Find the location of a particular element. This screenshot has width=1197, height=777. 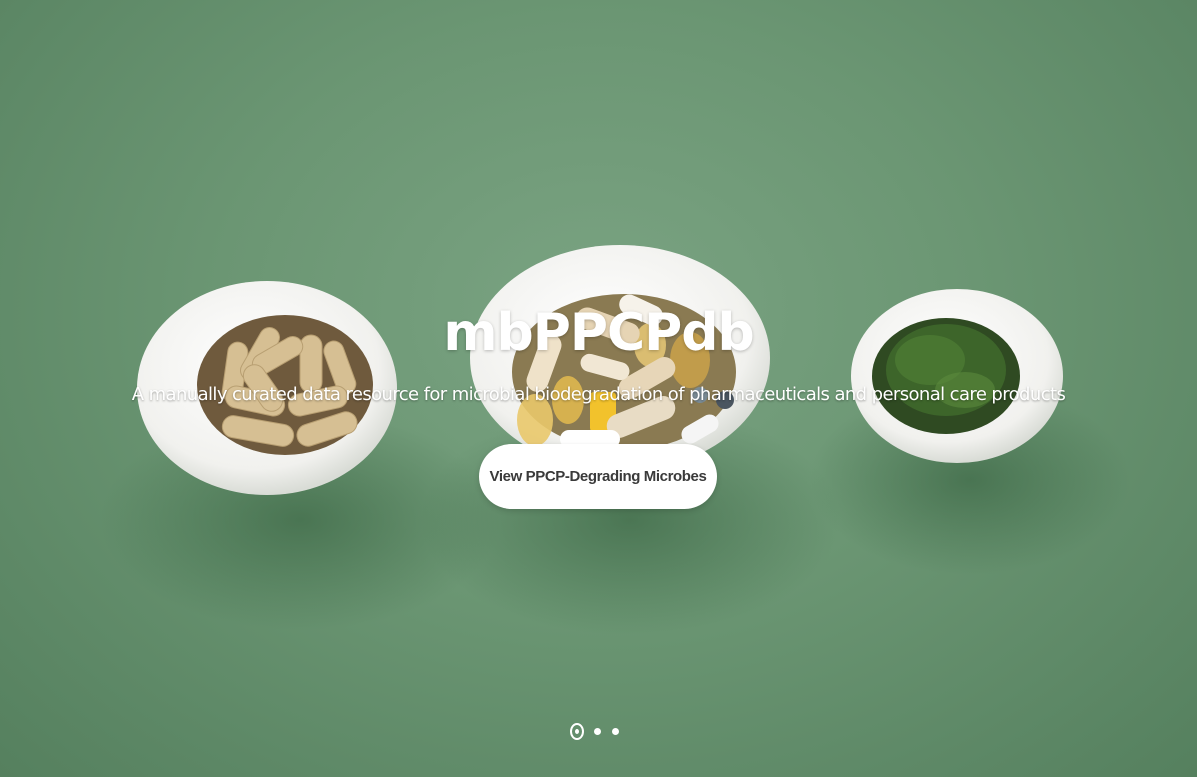

view-microbes-button: View PPCP-Degrading Microbes is located at coordinates (598, 476).